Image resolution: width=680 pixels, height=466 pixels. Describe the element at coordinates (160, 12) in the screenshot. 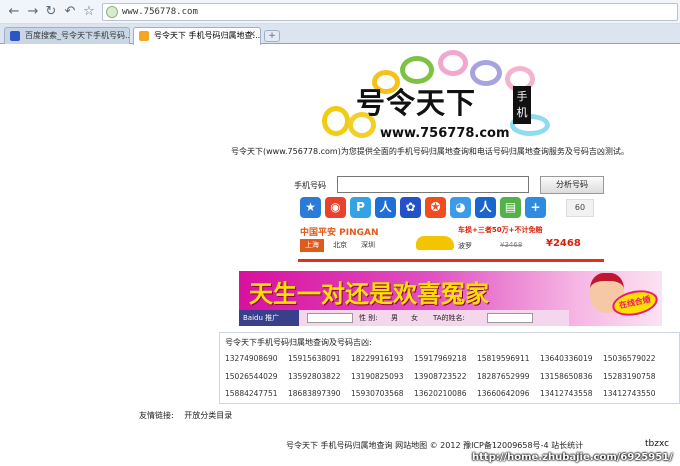

I see `address-url: www.756778.com` at that location.